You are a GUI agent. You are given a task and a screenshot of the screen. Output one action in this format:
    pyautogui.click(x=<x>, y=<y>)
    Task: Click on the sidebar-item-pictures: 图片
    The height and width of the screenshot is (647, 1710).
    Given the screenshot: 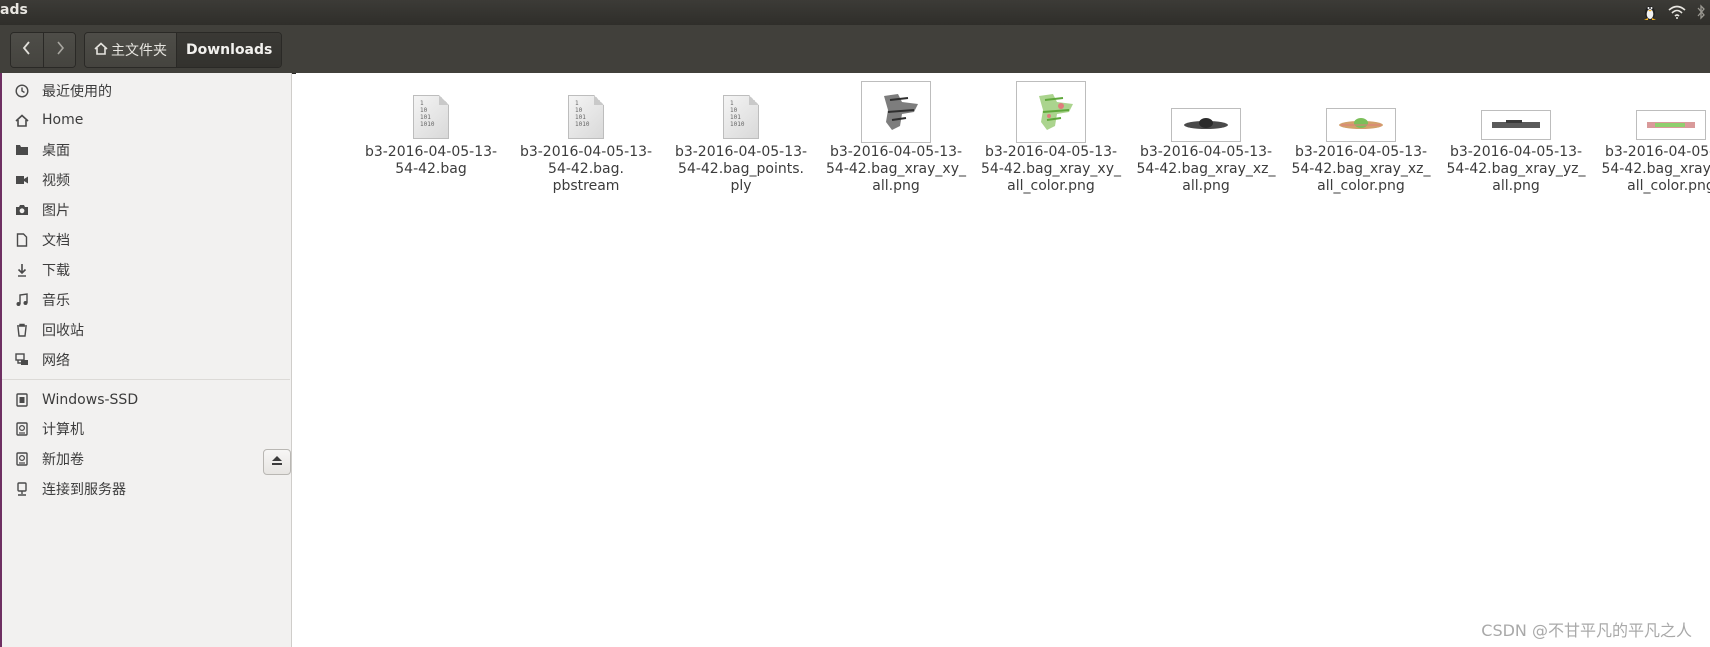 What is the action you would take?
    pyautogui.click(x=146, y=210)
    